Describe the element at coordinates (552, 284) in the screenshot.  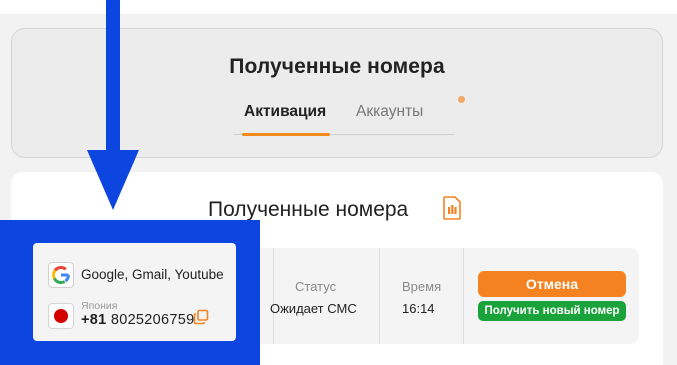
I see `cancel-button: Отмена` at that location.